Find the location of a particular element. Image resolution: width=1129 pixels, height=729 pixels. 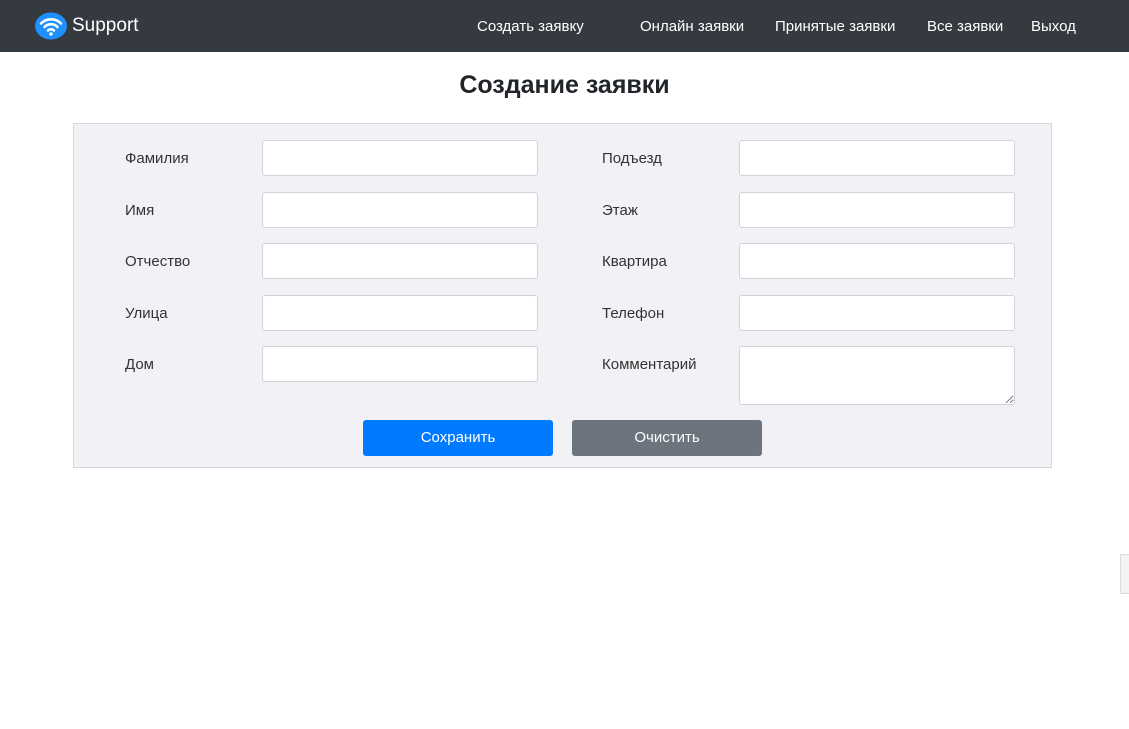

house-label: Дом is located at coordinates (139, 364).